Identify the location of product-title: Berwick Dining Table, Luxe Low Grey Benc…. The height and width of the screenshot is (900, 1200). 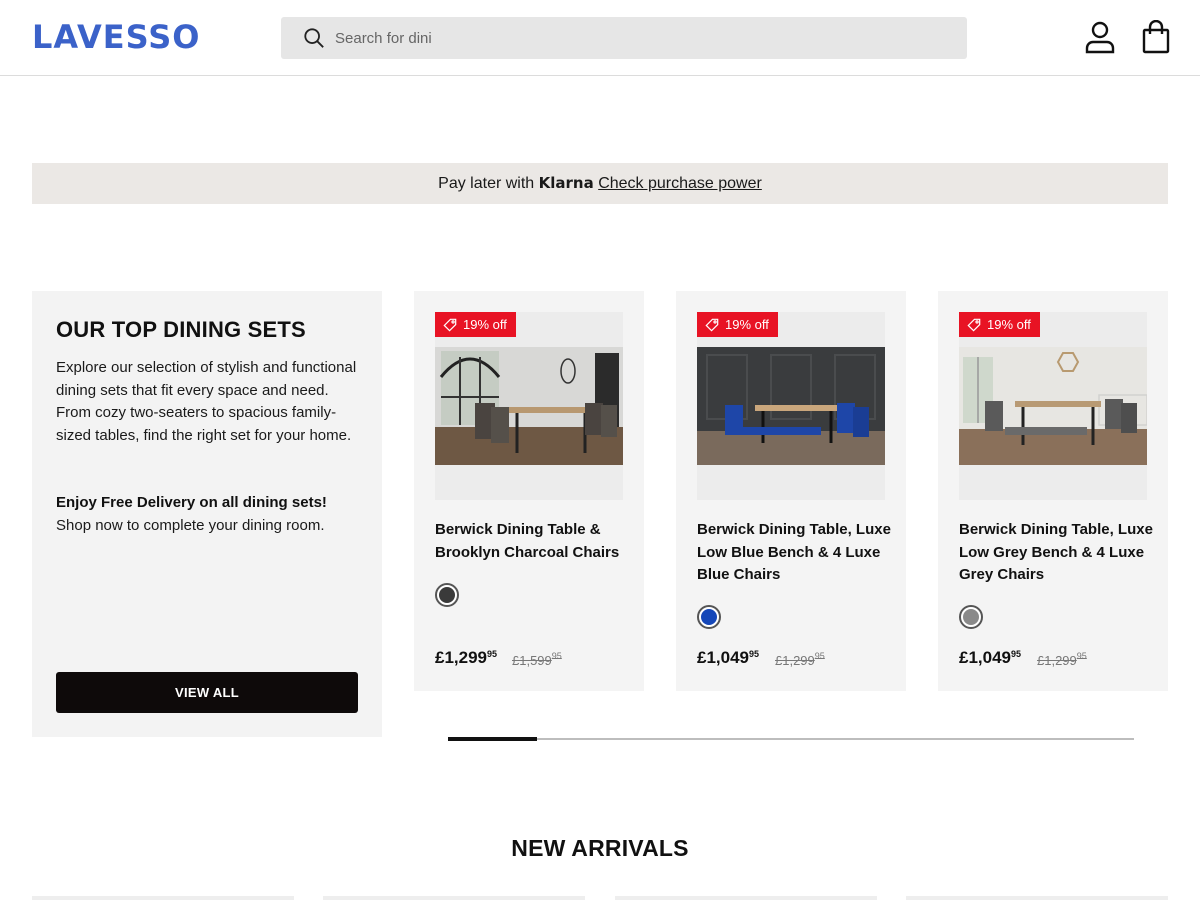
(1056, 553).